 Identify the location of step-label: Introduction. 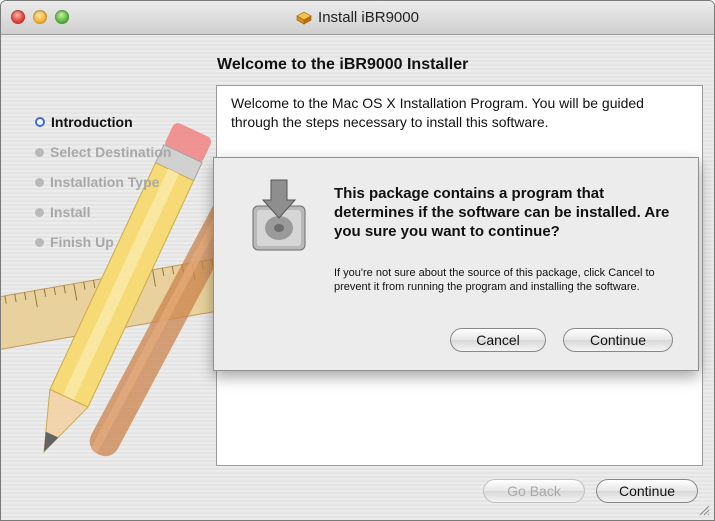
(92, 122).